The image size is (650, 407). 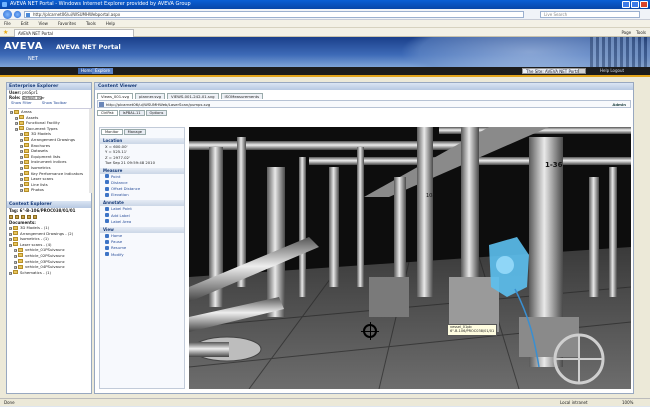 What do you see at coordinates (42, 128) in the screenshot?
I see `tree-node-label: Document Types` at bounding box center [42, 128].